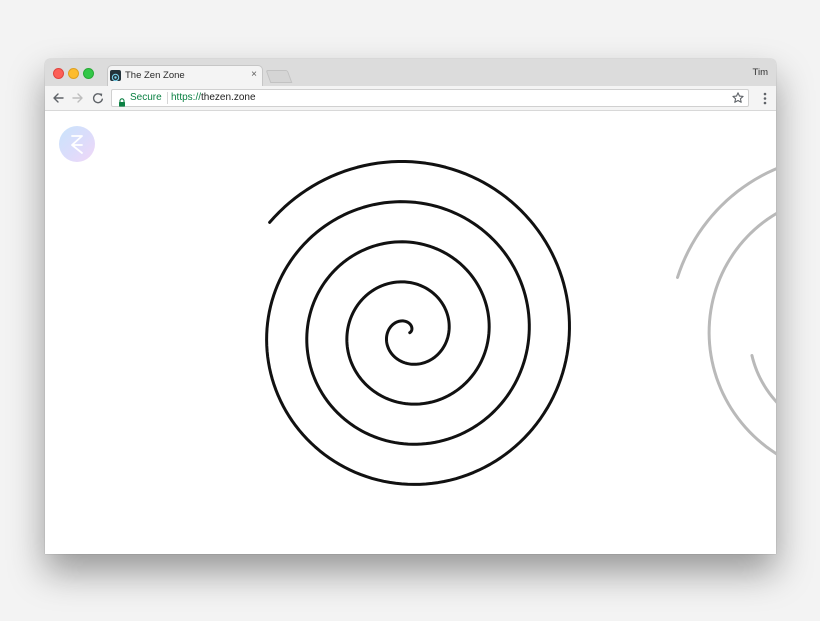  Describe the element at coordinates (228, 97) in the screenshot. I see `url-host: thezen.zone` at that location.